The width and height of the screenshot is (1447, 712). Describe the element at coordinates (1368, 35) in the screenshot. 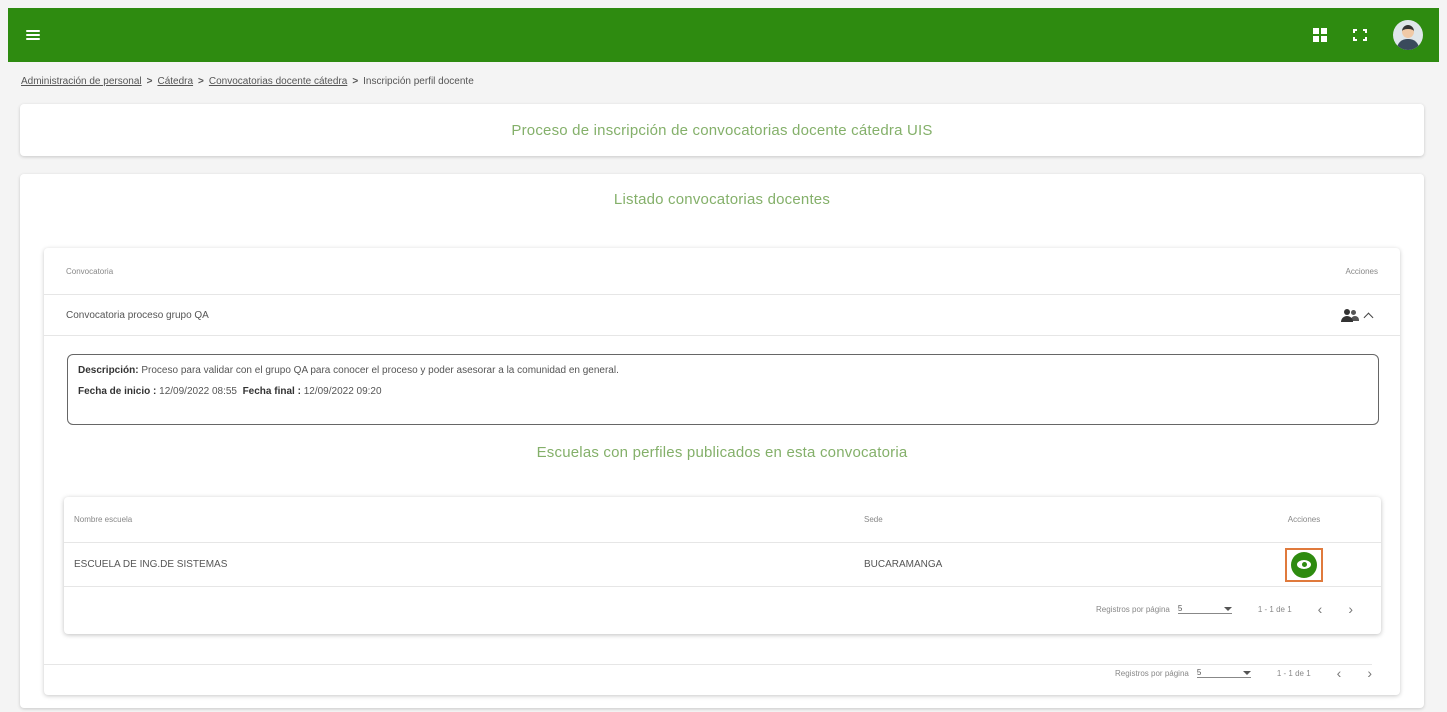

I see `topbar-actions` at that location.